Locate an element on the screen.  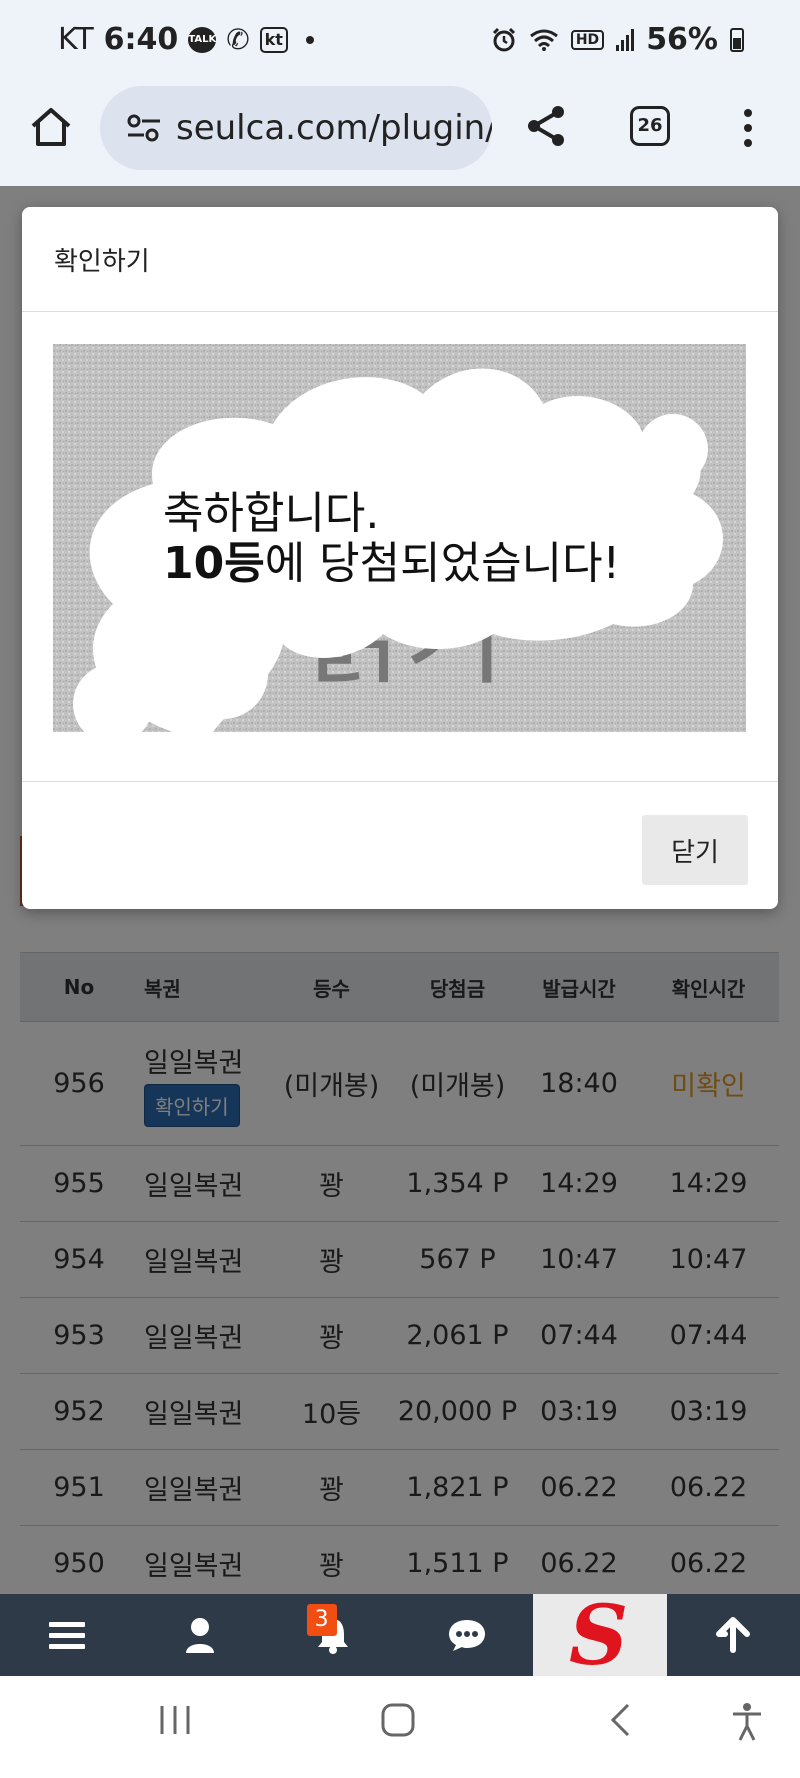
scroll-top-button is located at coordinates (733, 1635).